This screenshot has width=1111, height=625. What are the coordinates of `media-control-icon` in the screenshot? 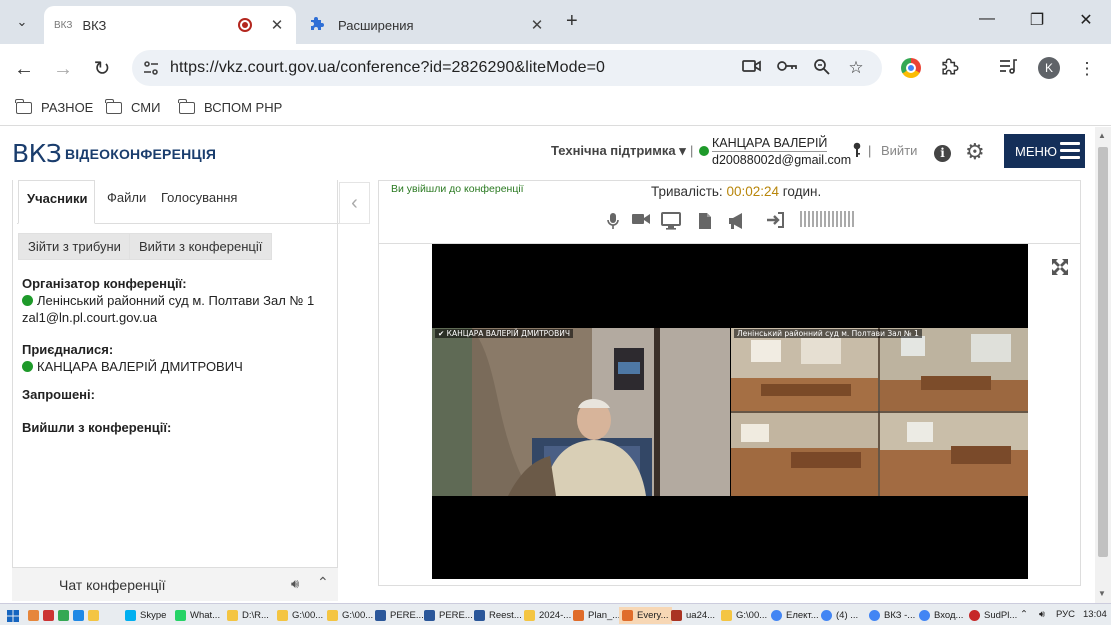 It's located at (1009, 69).